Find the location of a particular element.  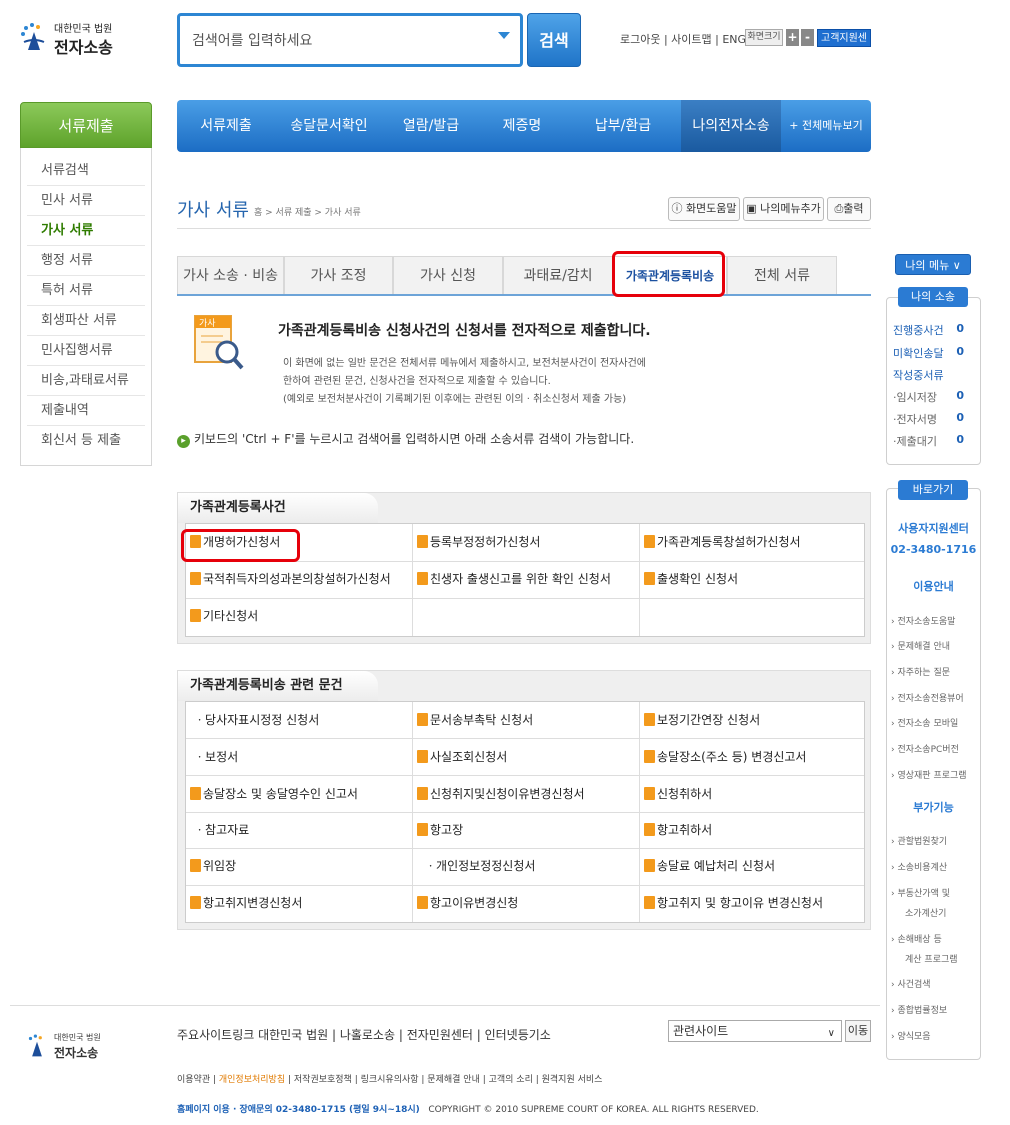

doc-link: ㆍ참고자료 is located at coordinates (219, 830).